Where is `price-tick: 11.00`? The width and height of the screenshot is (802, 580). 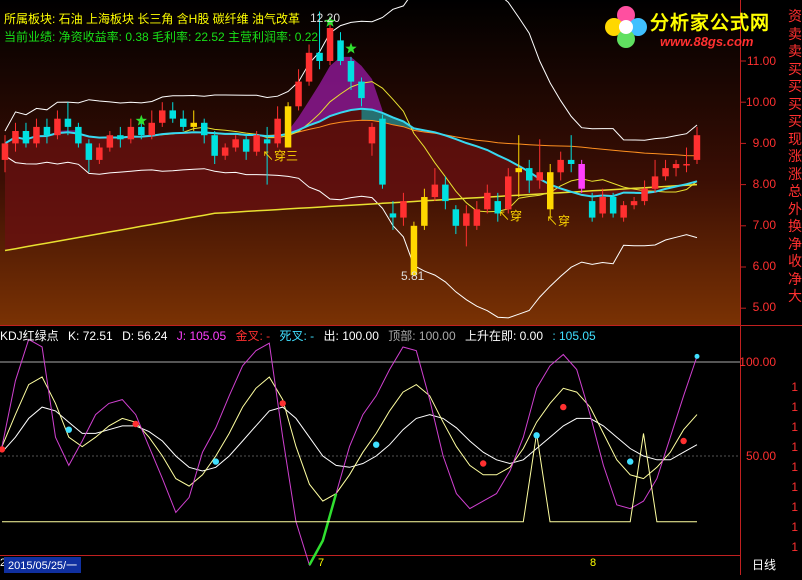
price-tick: 11.00 is located at coordinates (761, 61).